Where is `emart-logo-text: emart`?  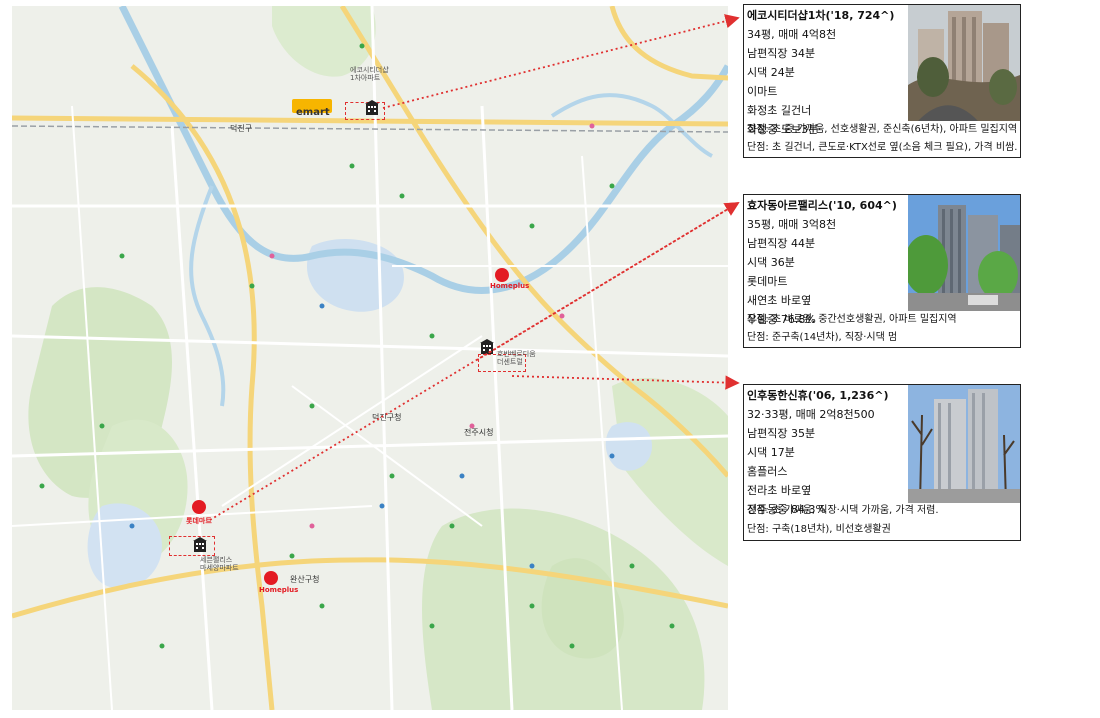
emart-logo-text: emart is located at coordinates (313, 112).